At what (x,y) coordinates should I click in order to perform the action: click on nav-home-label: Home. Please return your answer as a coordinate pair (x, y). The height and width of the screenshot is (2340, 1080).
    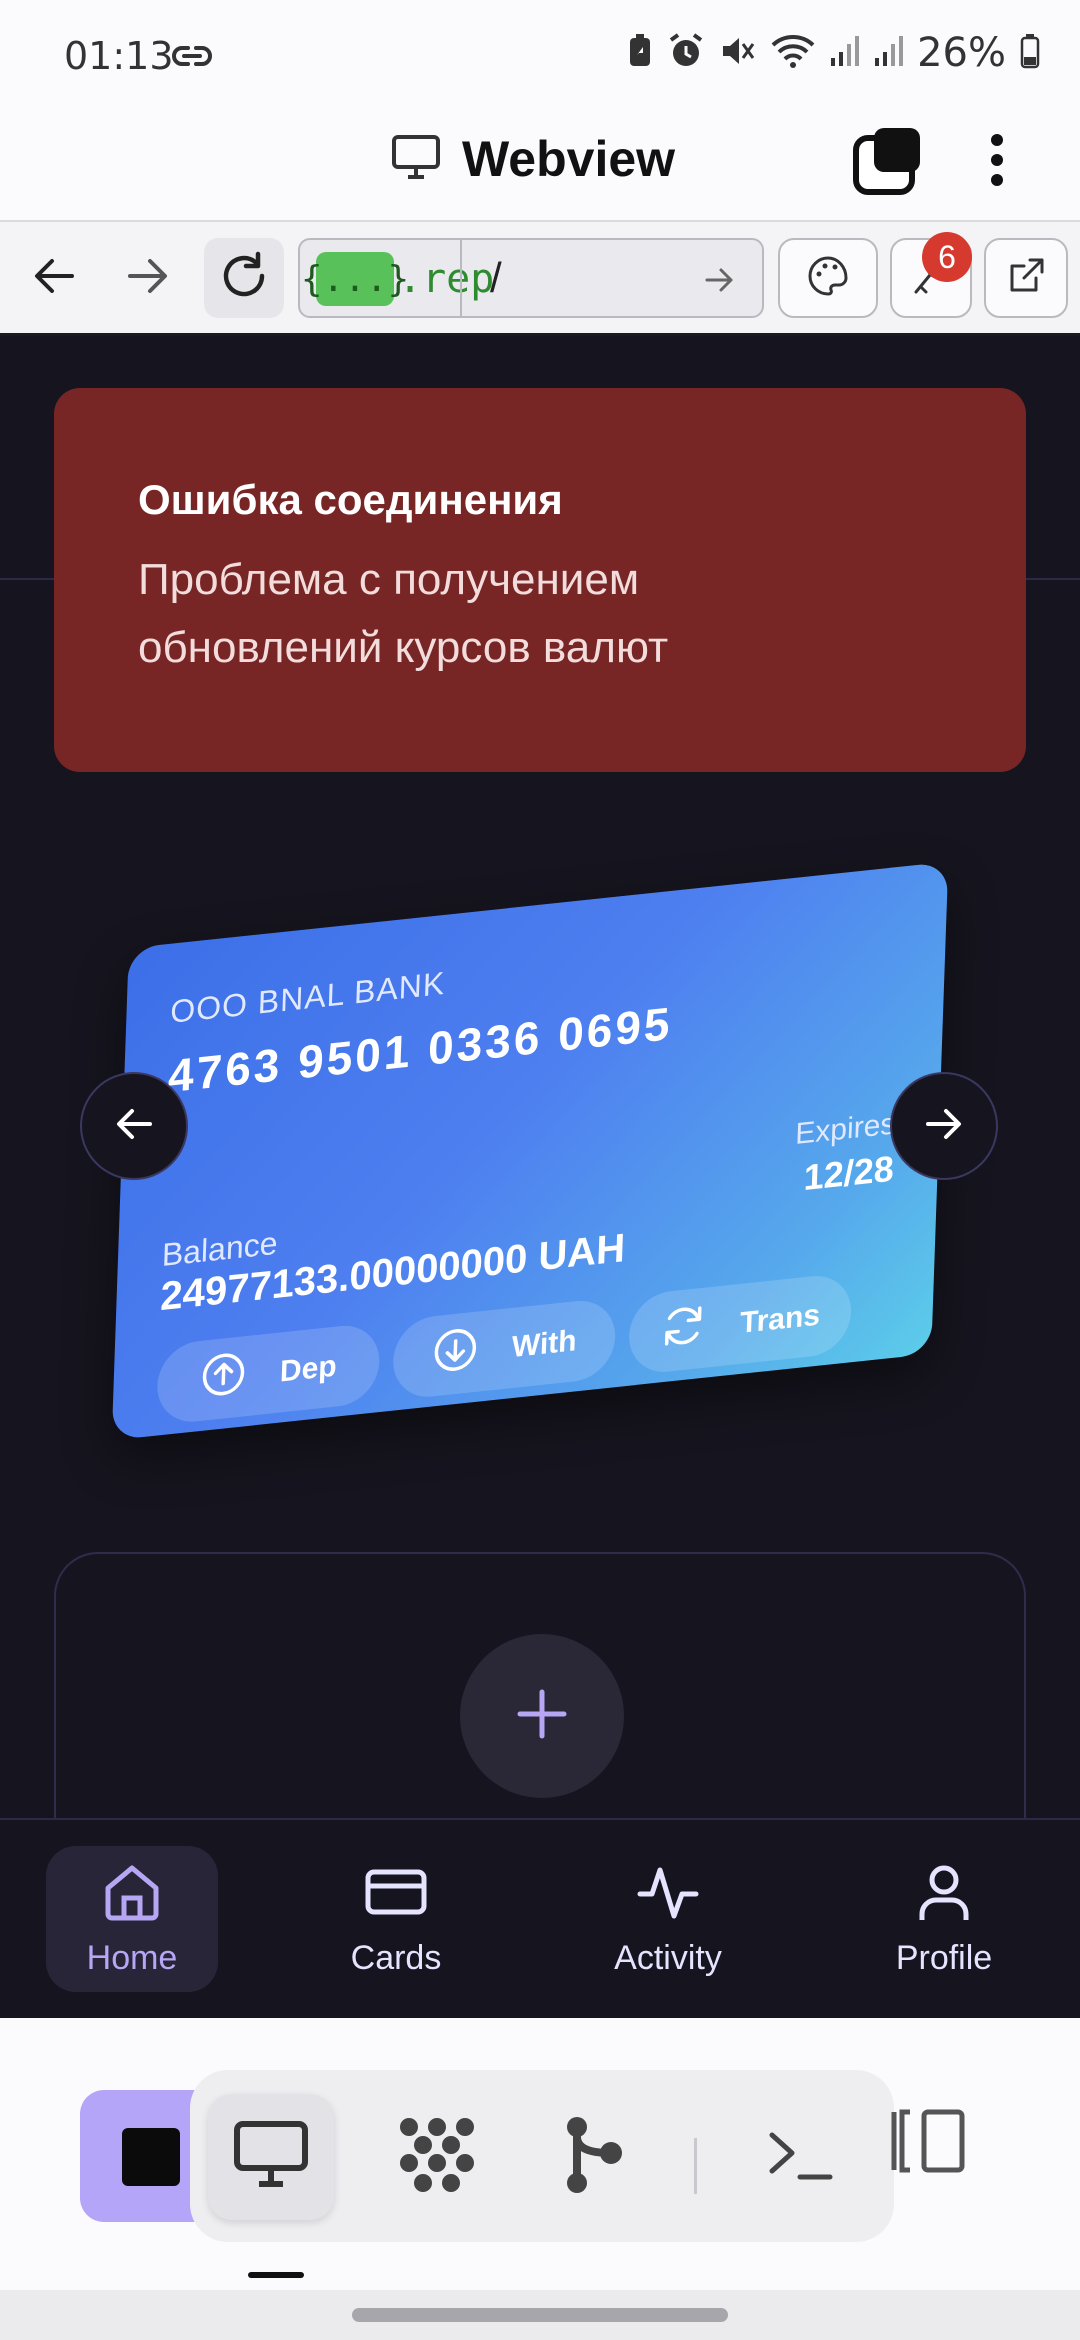
    Looking at the image, I should click on (132, 1958).